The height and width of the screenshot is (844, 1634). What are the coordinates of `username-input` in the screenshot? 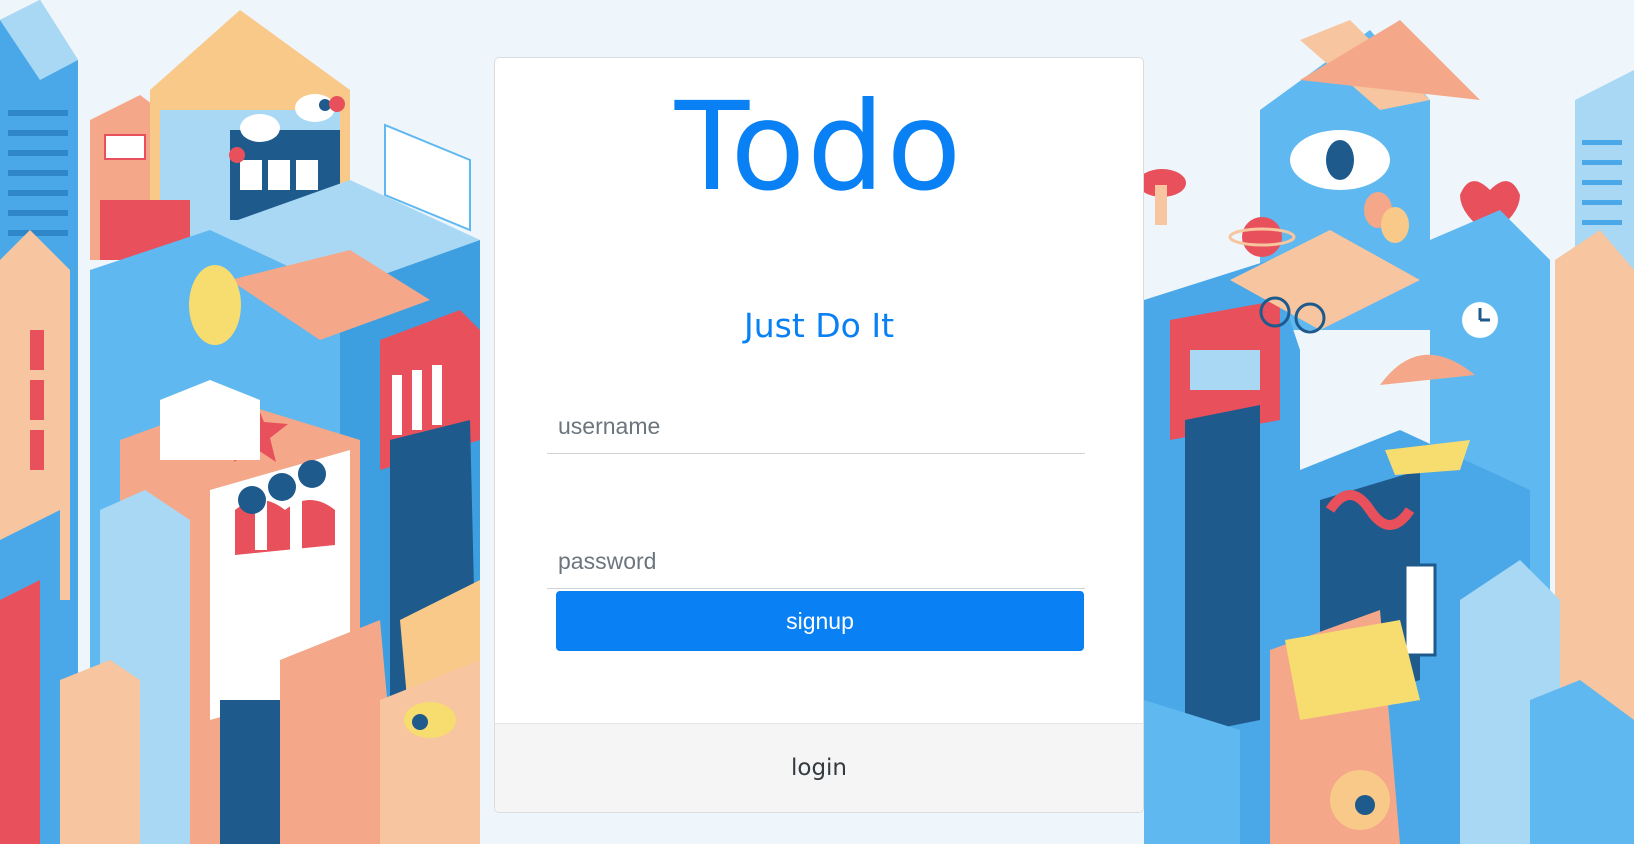 It's located at (816, 427).